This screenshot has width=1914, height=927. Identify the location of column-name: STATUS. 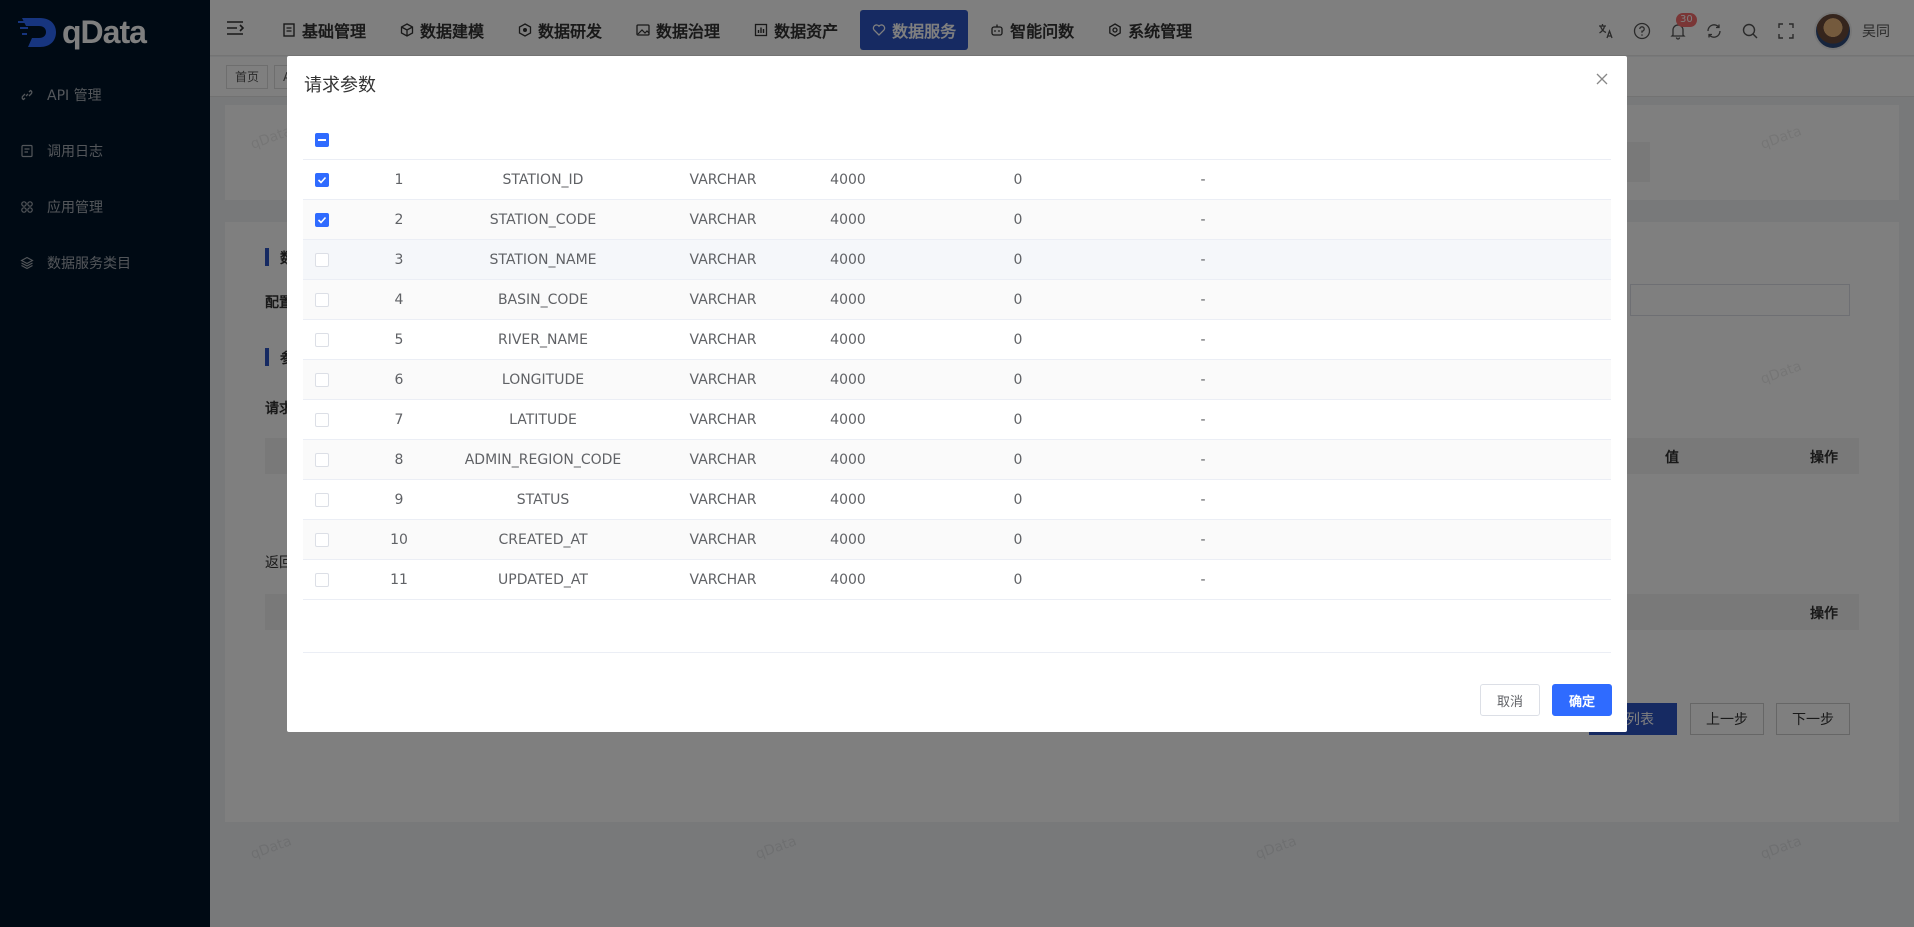
(543, 500).